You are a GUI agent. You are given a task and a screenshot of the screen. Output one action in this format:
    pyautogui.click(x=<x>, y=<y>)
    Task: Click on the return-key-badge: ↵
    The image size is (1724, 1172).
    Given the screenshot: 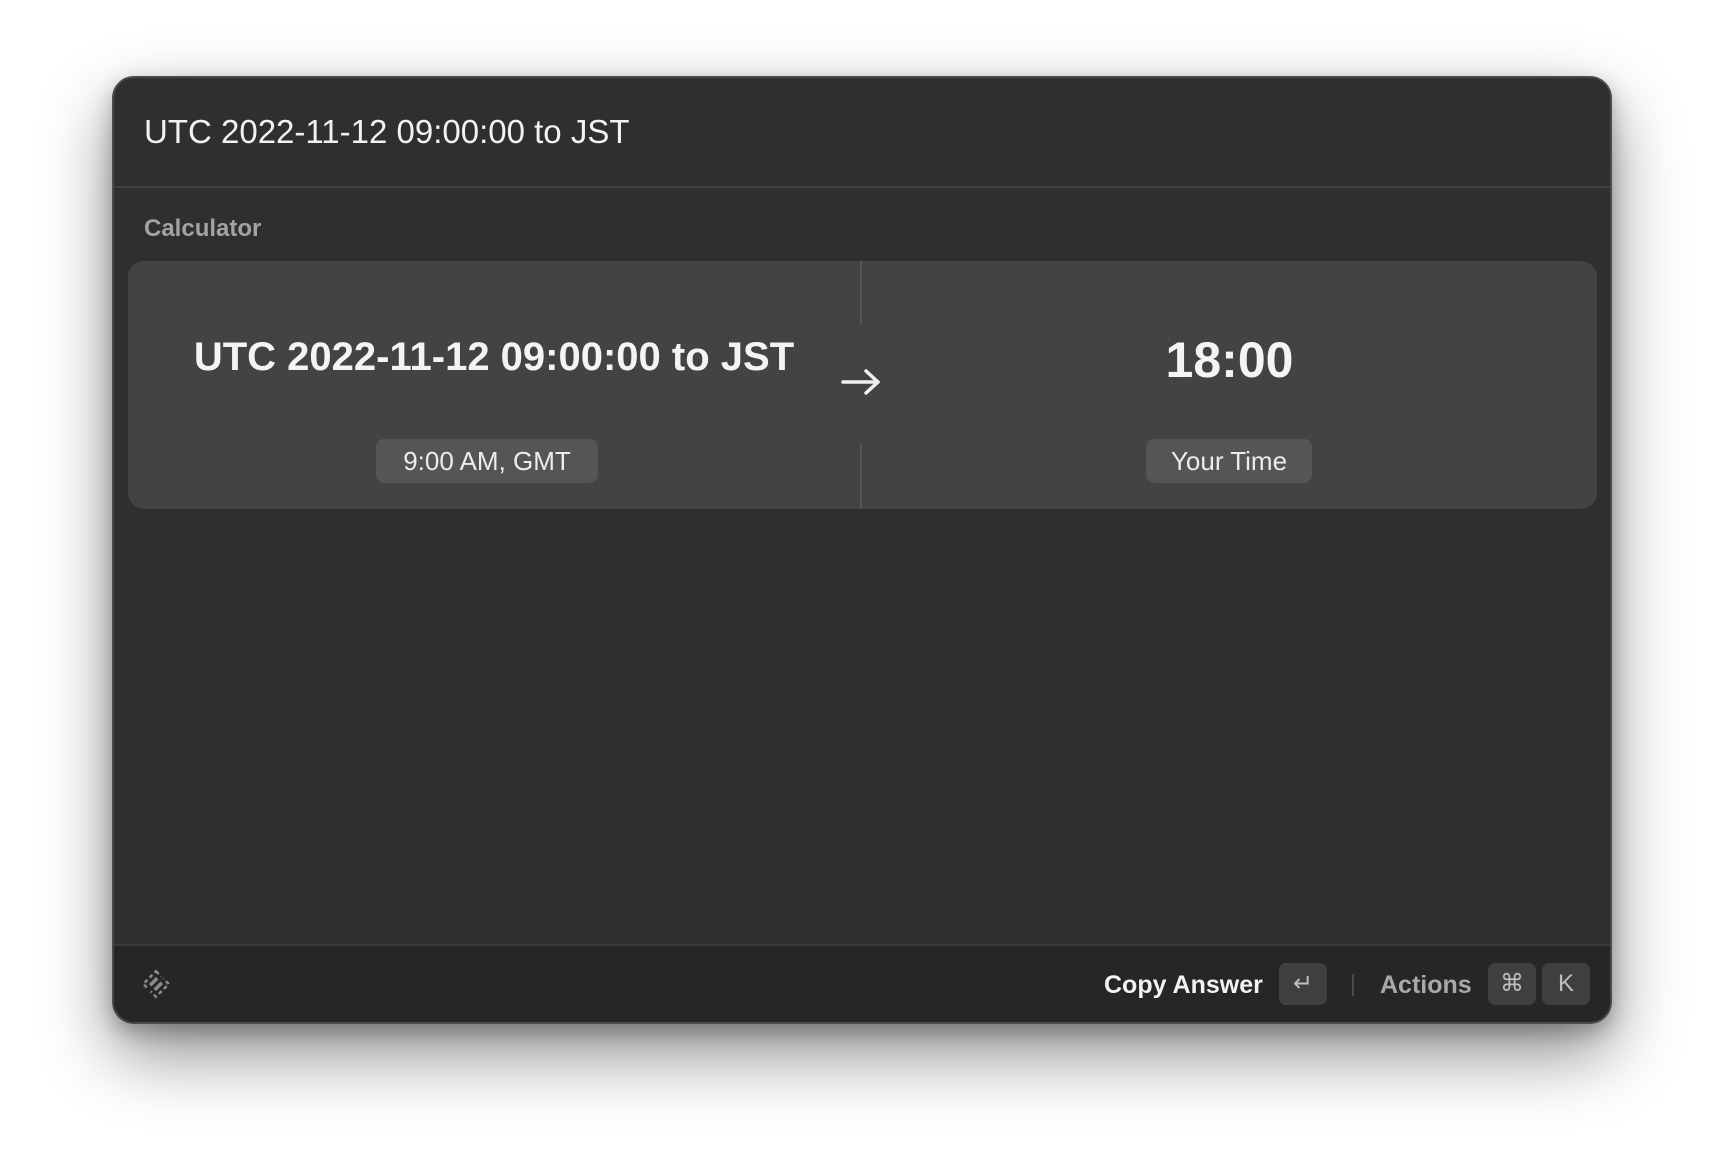 What is the action you would take?
    pyautogui.click(x=1303, y=984)
    